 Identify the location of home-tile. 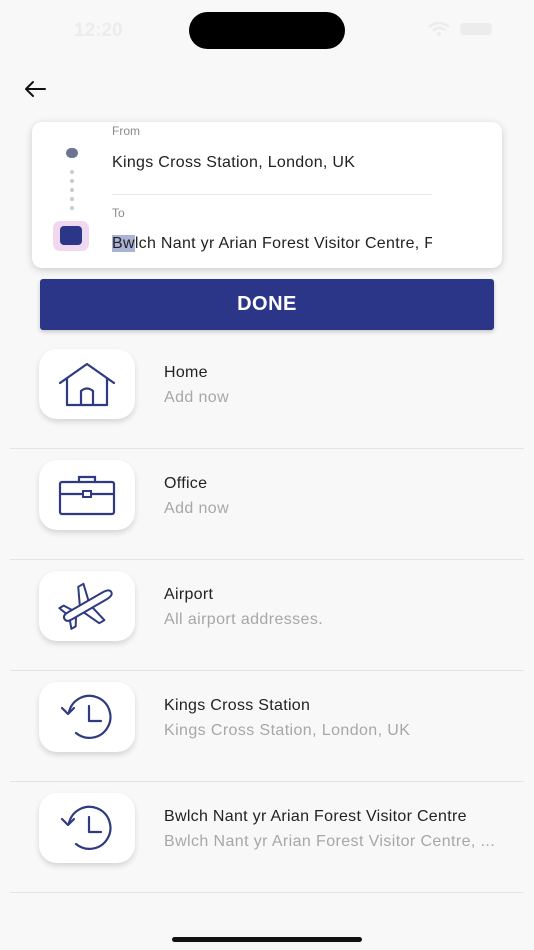
(87, 384).